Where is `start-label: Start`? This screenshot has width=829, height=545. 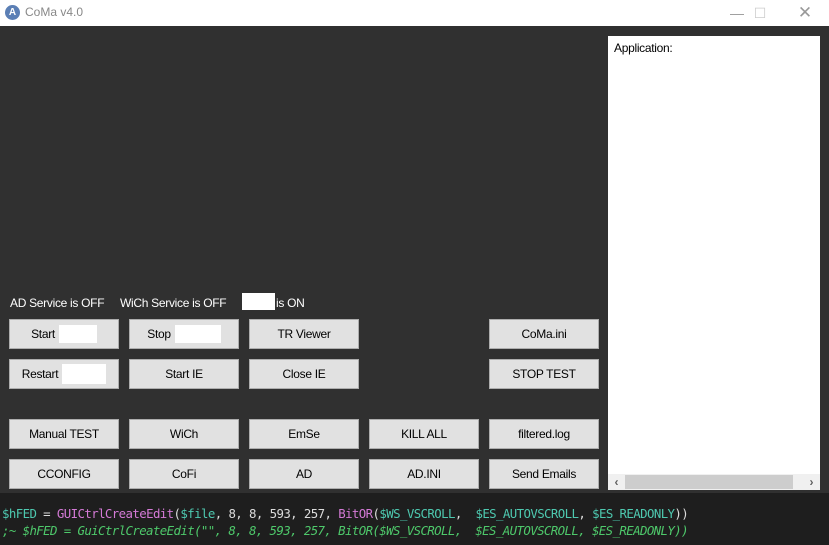
start-label: Start is located at coordinates (43, 334).